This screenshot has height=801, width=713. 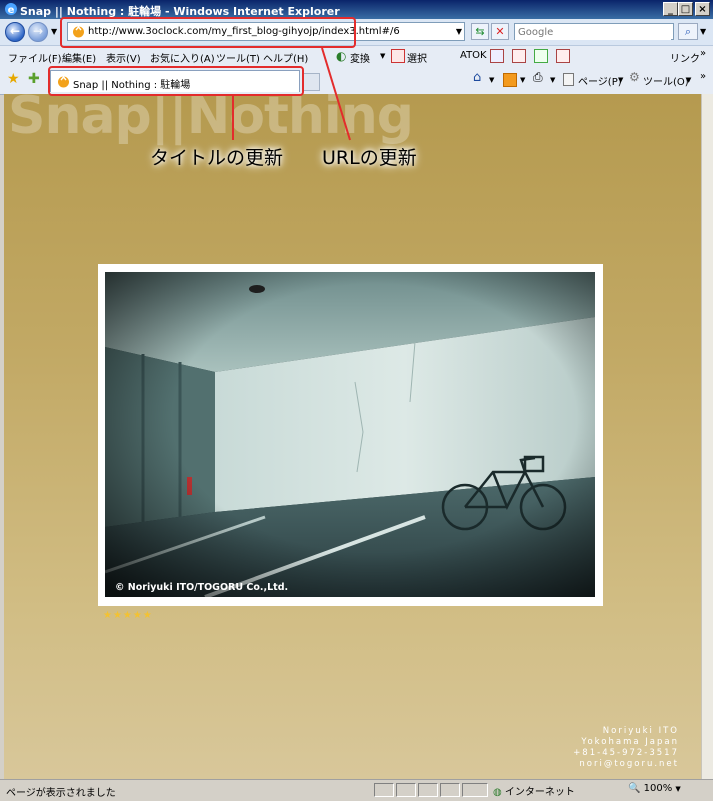 I want to click on url-update-annotation: URLの更新, so click(x=369, y=158).